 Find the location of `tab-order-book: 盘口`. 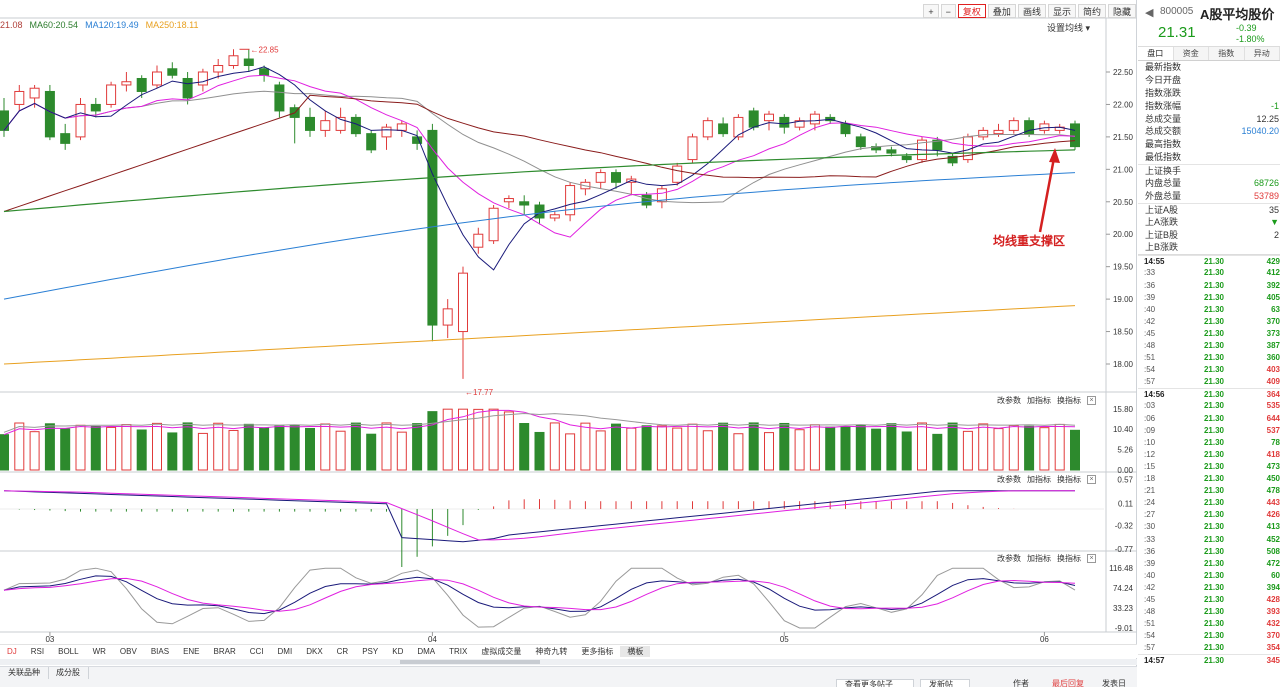

tab-order-book: 盘口 is located at coordinates (1156, 53).